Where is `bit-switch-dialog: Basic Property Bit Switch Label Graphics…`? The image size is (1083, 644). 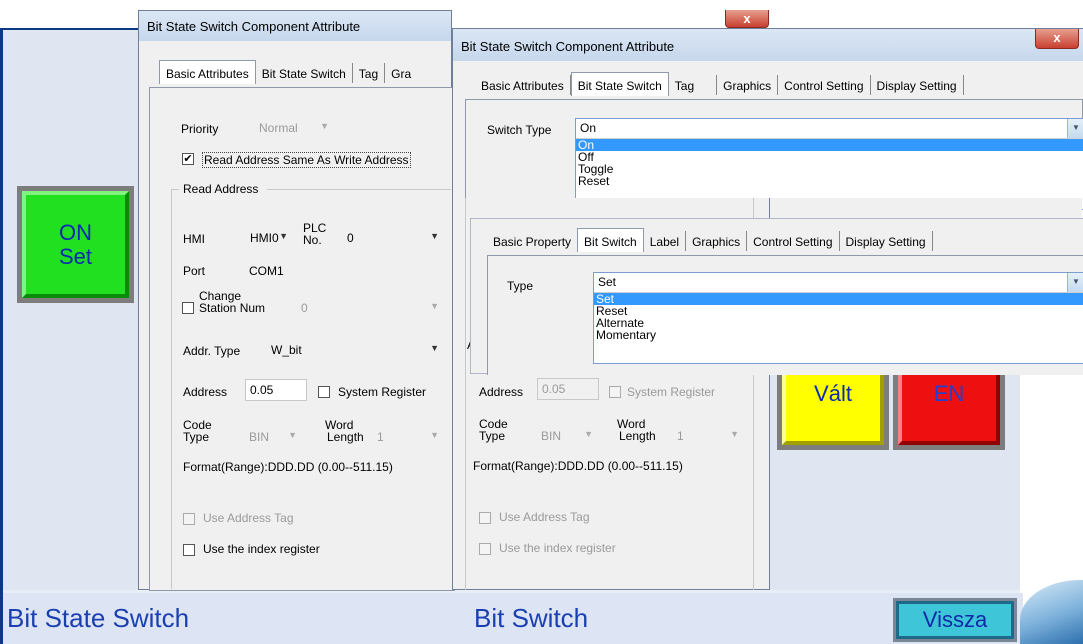 bit-switch-dialog: Basic Property Bit Switch Label Graphics… is located at coordinates (776, 296).